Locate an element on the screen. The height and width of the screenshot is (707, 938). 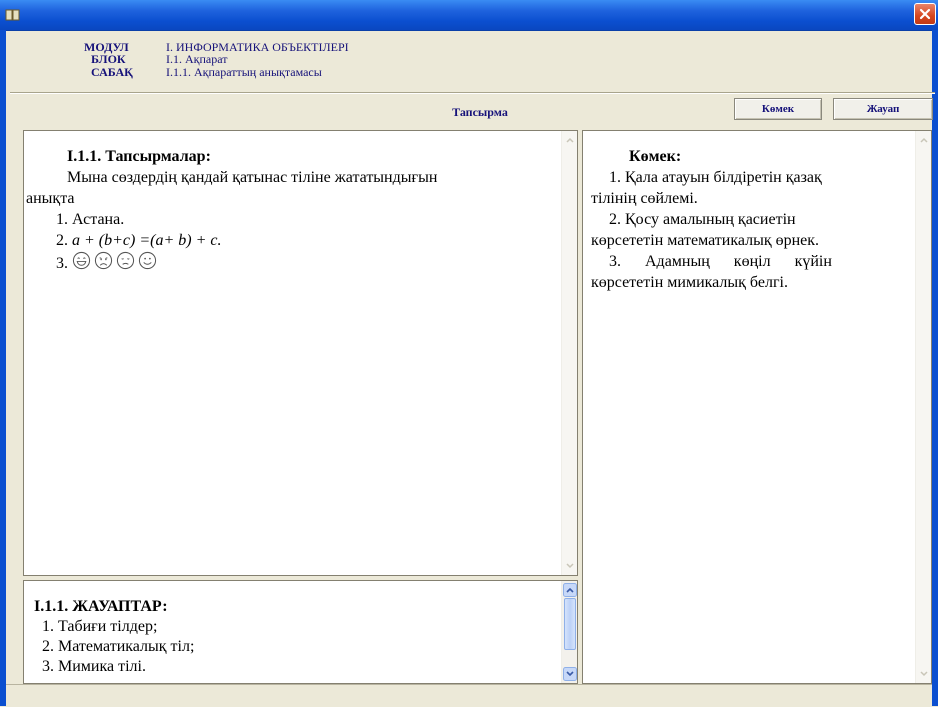
smiling-face-icon is located at coordinates (147, 260).